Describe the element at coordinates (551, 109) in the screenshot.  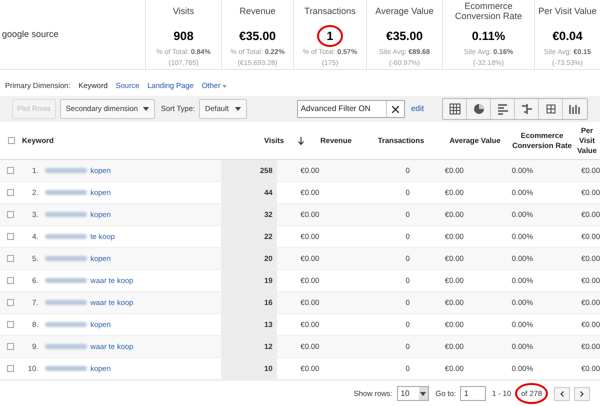
I see `grid-icon` at that location.